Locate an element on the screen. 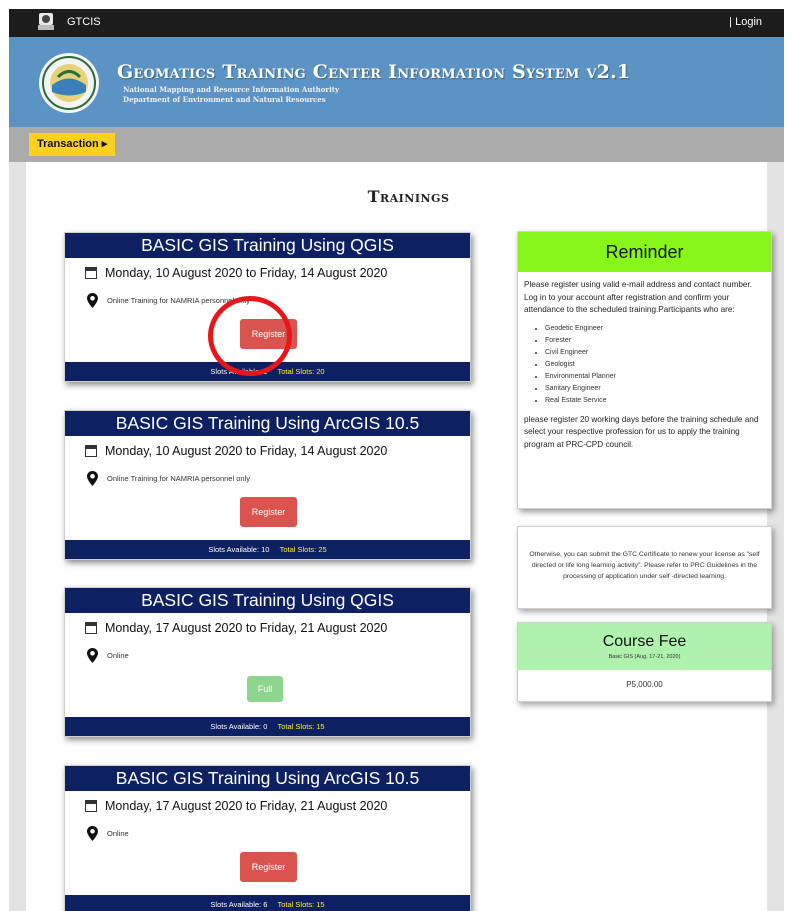 The width and height of the screenshot is (793, 911). total-slots: Total Slots: 25 is located at coordinates (303, 549).